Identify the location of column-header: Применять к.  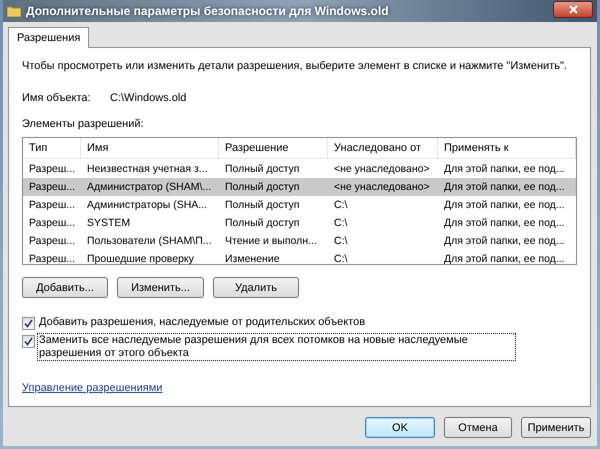
(507, 148).